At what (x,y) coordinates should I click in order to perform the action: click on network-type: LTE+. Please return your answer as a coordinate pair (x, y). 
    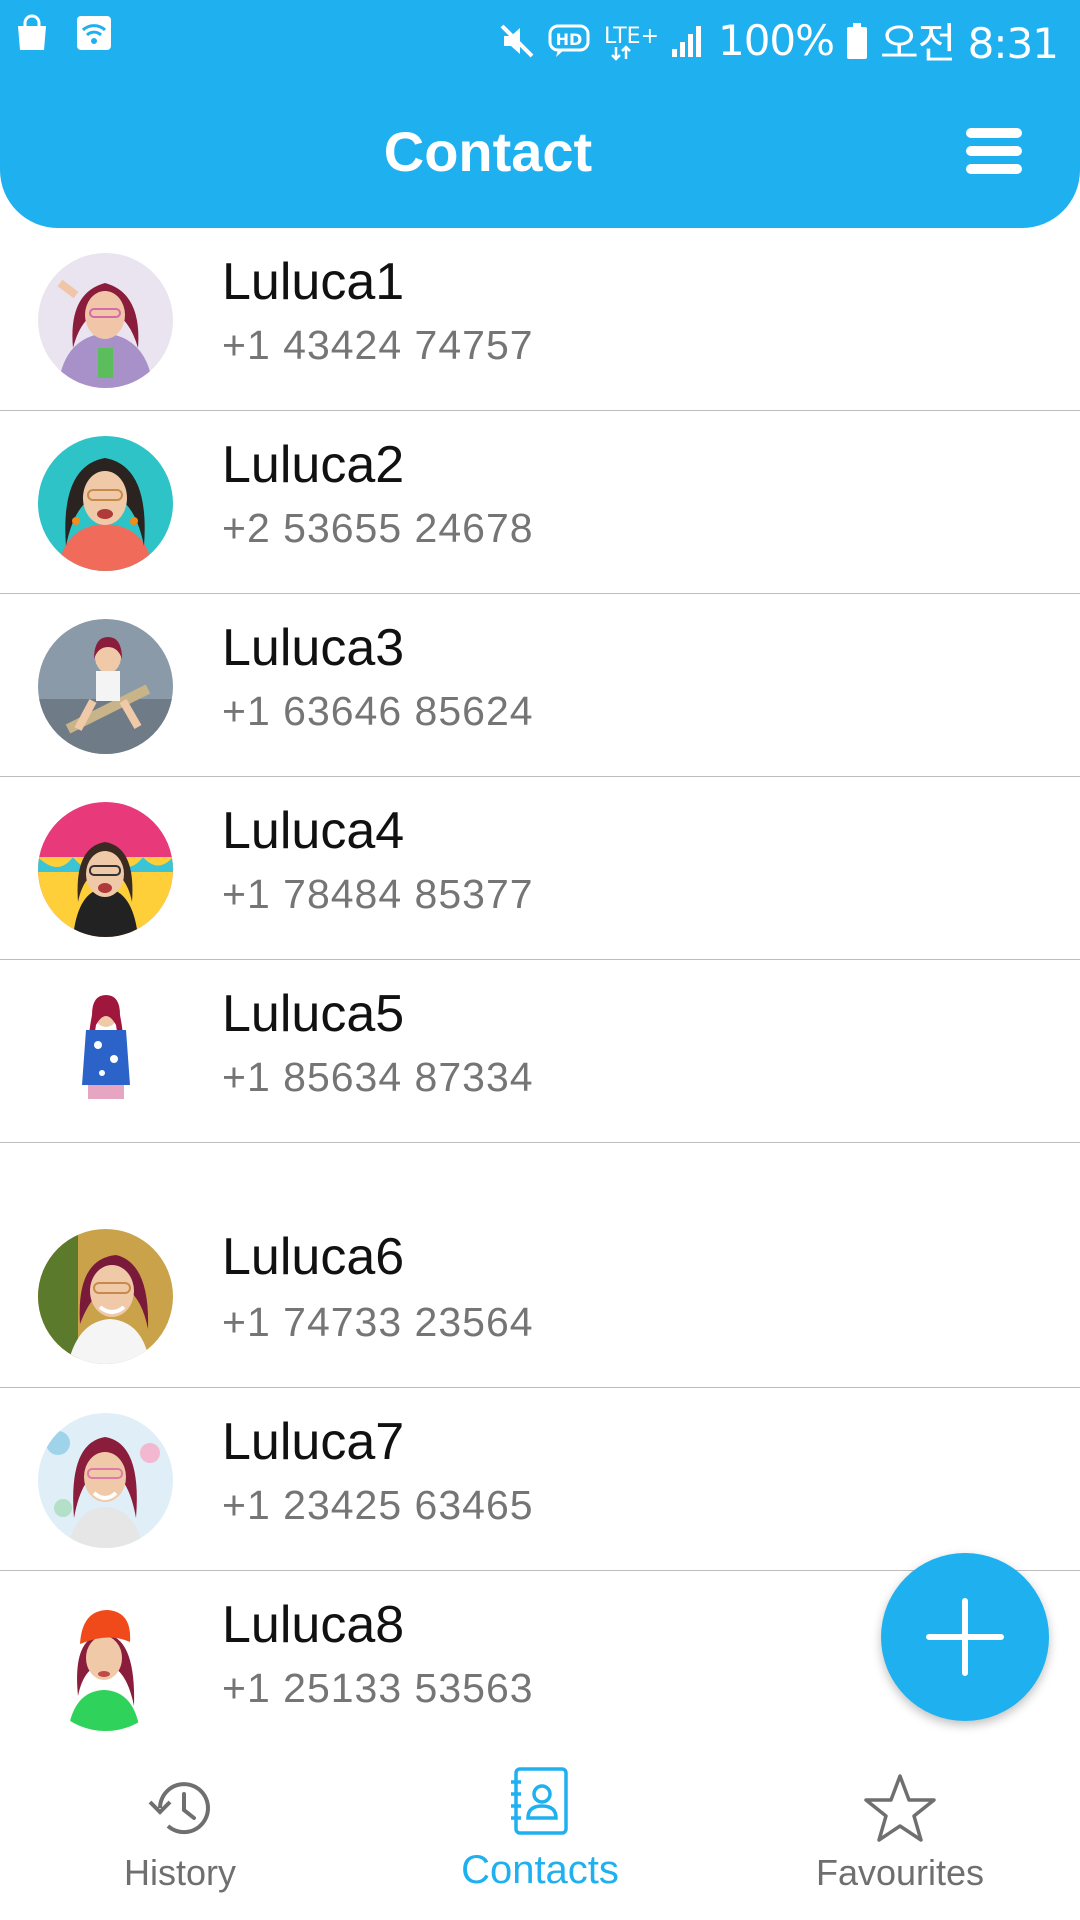
    Looking at the image, I should click on (631, 36).